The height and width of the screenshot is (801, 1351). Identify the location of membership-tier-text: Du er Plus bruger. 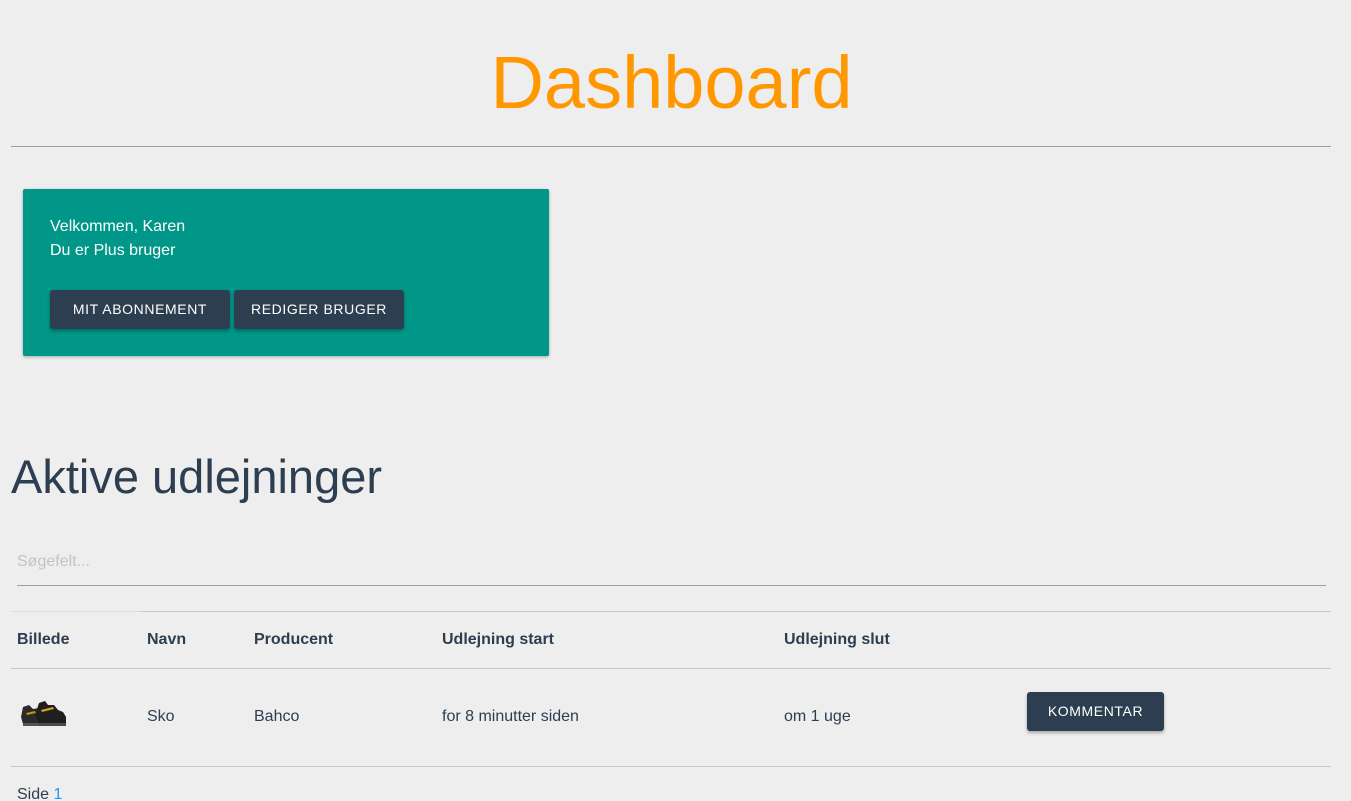
(113, 250).